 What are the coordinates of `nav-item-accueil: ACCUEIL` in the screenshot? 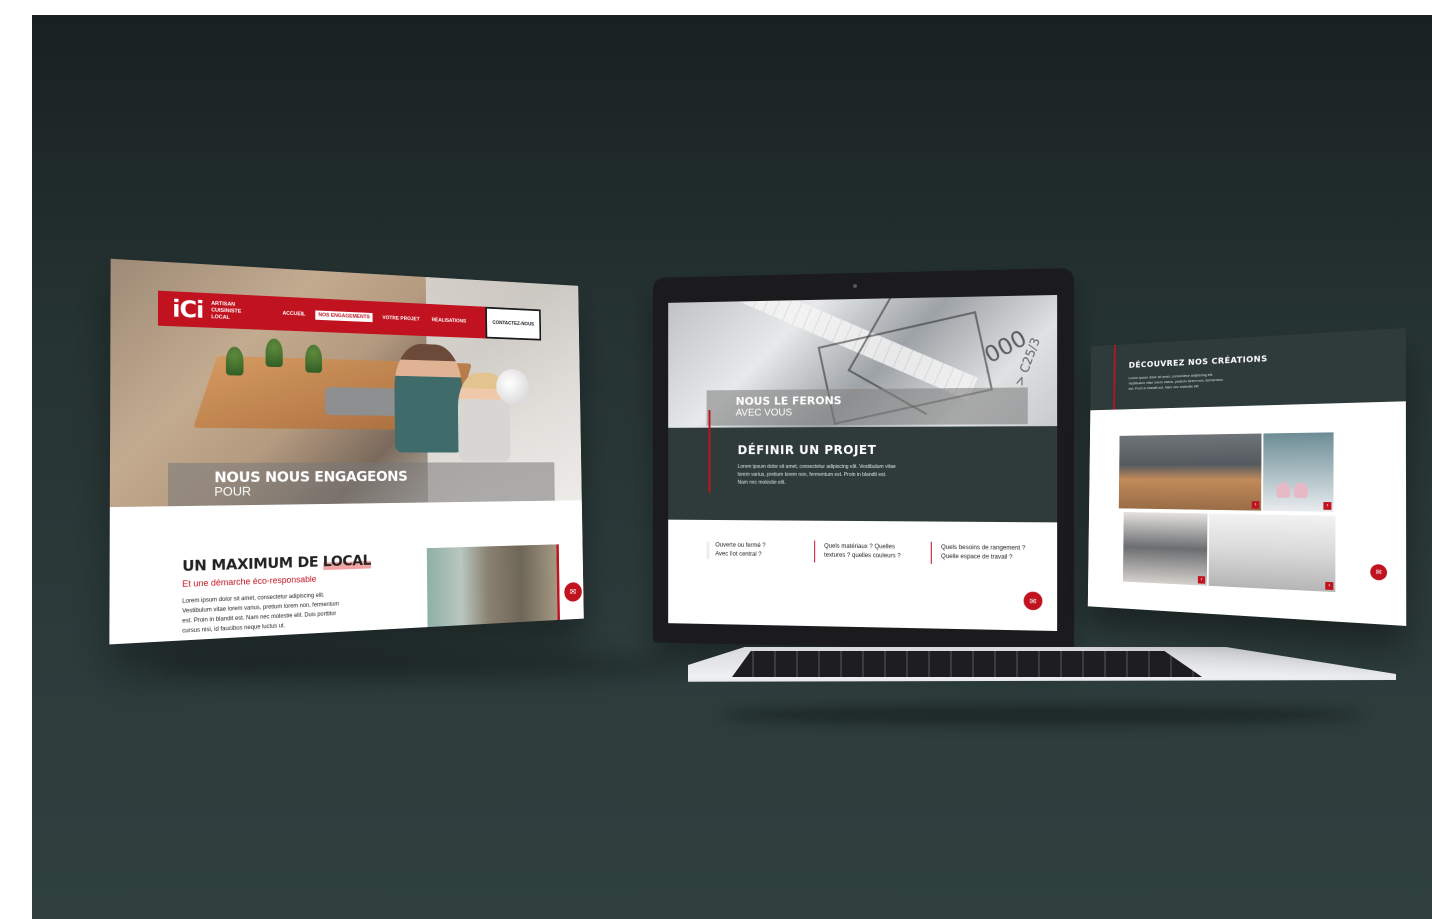 It's located at (294, 314).